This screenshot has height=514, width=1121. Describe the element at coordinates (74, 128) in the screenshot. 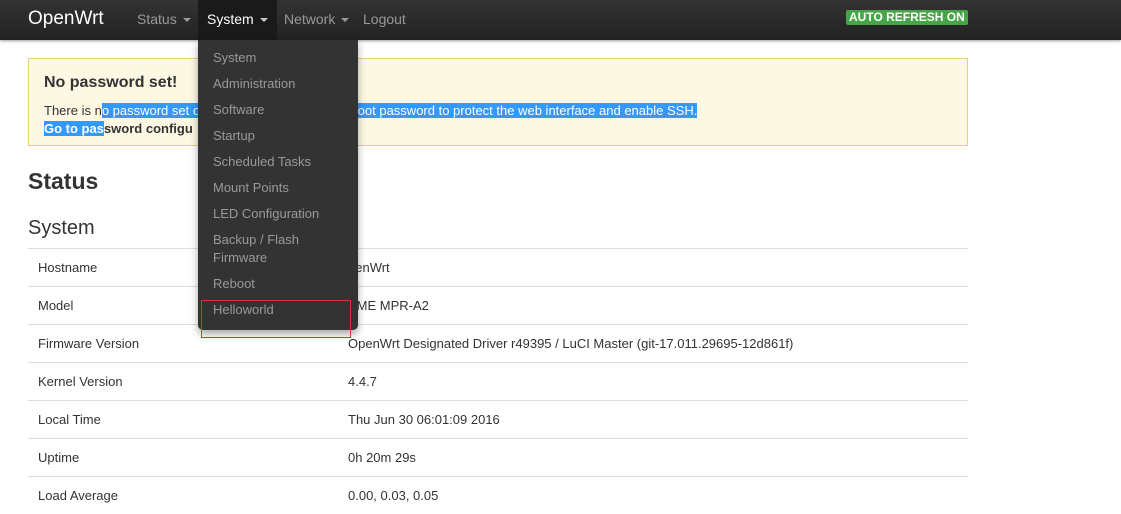

I see `link-text-selected: Go to pas` at that location.